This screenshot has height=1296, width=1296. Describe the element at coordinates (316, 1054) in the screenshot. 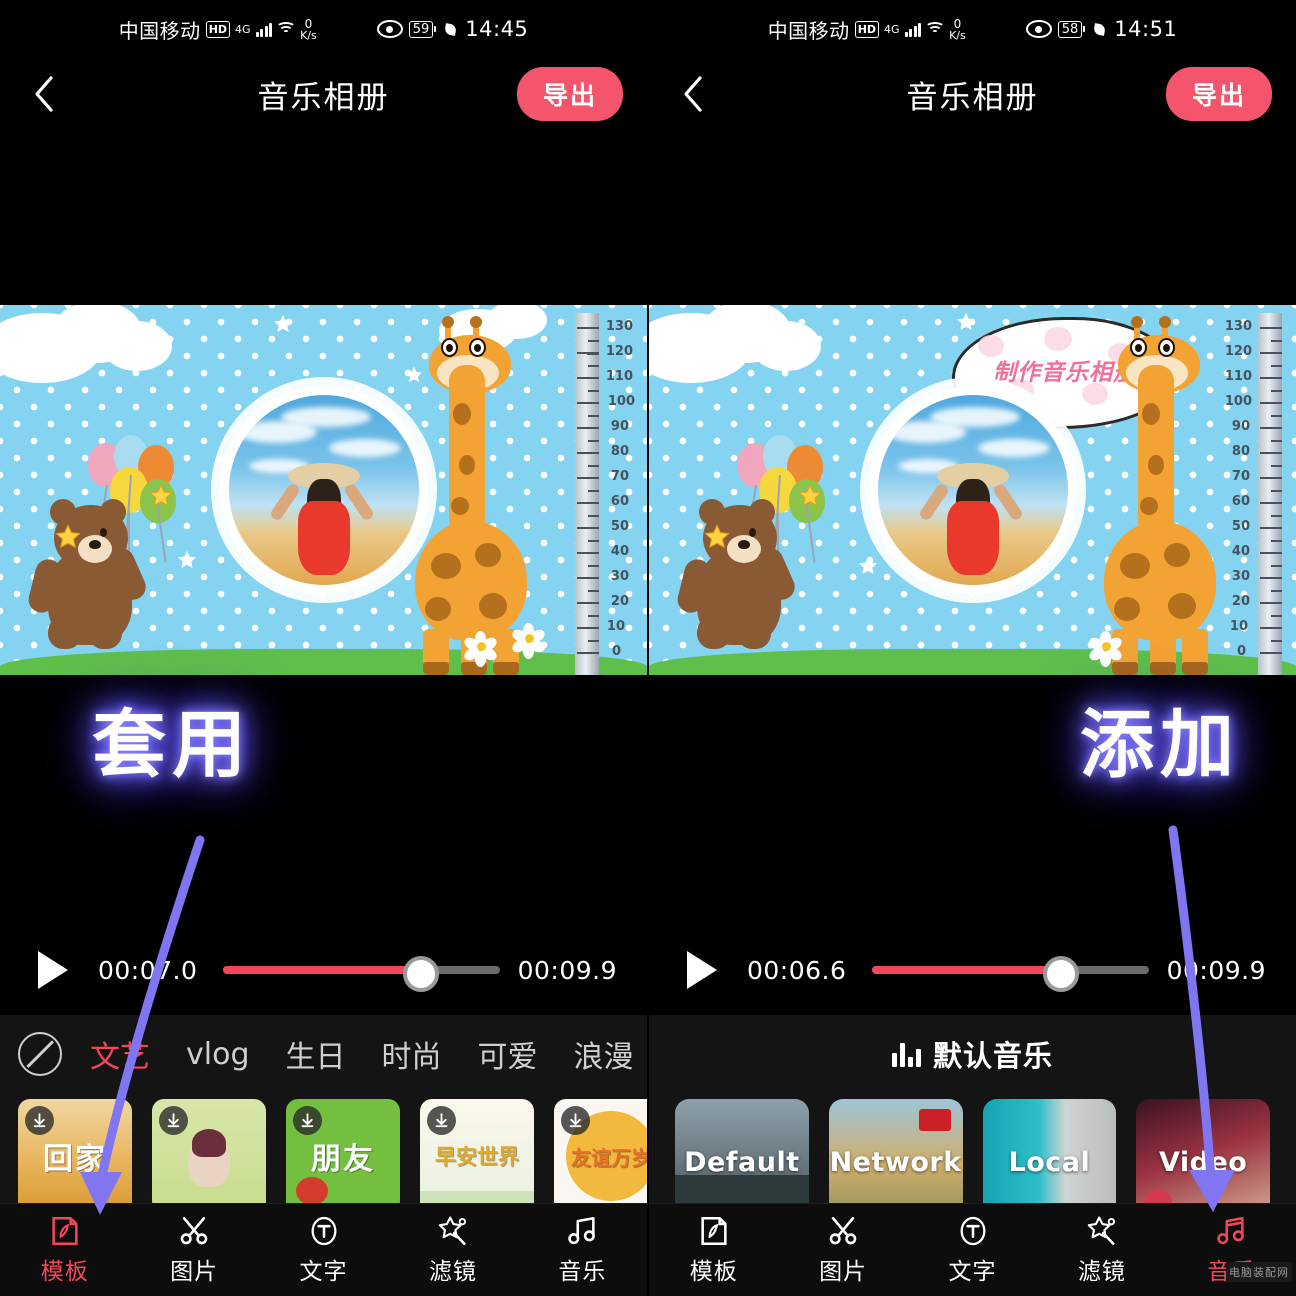

I see `category-tab-2: 生日` at that location.